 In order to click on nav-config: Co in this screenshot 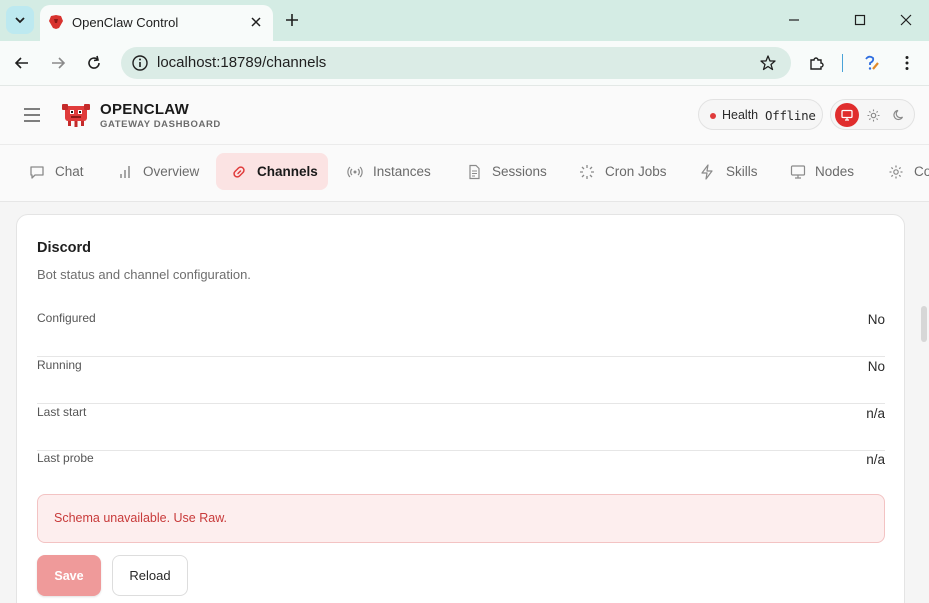, I will do `click(902, 171)`.